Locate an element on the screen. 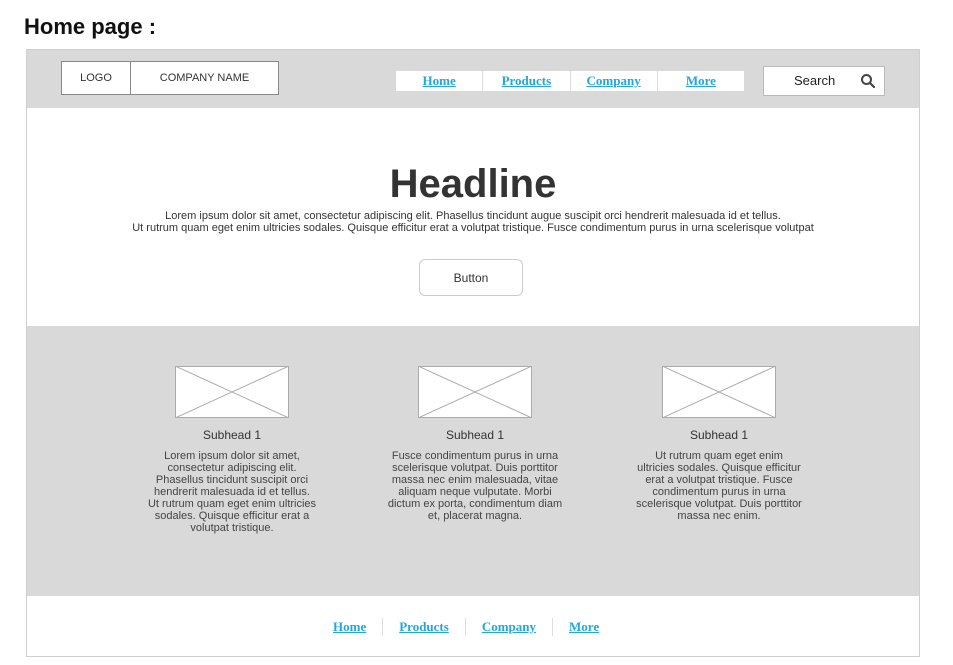 Image resolution: width=953 pixels, height=665 pixels. feature-body-line: ultricies sodales. Quisque efficitur is located at coordinates (719, 468).